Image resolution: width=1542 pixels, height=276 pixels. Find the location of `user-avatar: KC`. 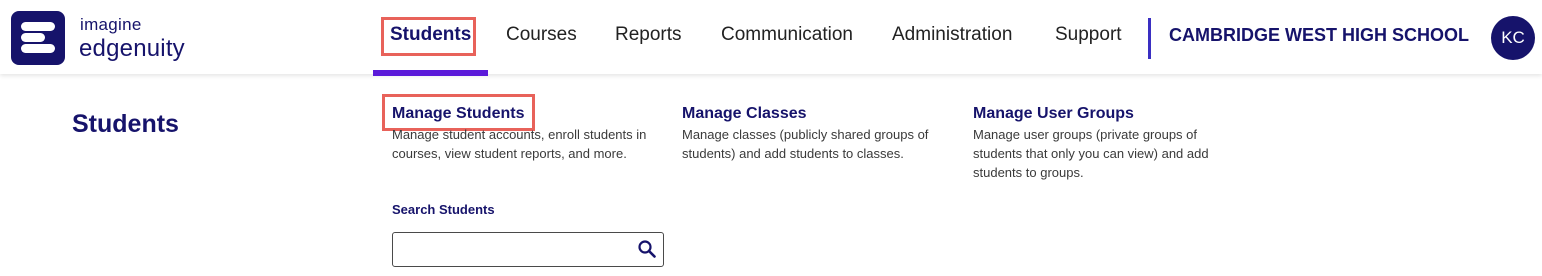

user-avatar: KC is located at coordinates (1513, 38).